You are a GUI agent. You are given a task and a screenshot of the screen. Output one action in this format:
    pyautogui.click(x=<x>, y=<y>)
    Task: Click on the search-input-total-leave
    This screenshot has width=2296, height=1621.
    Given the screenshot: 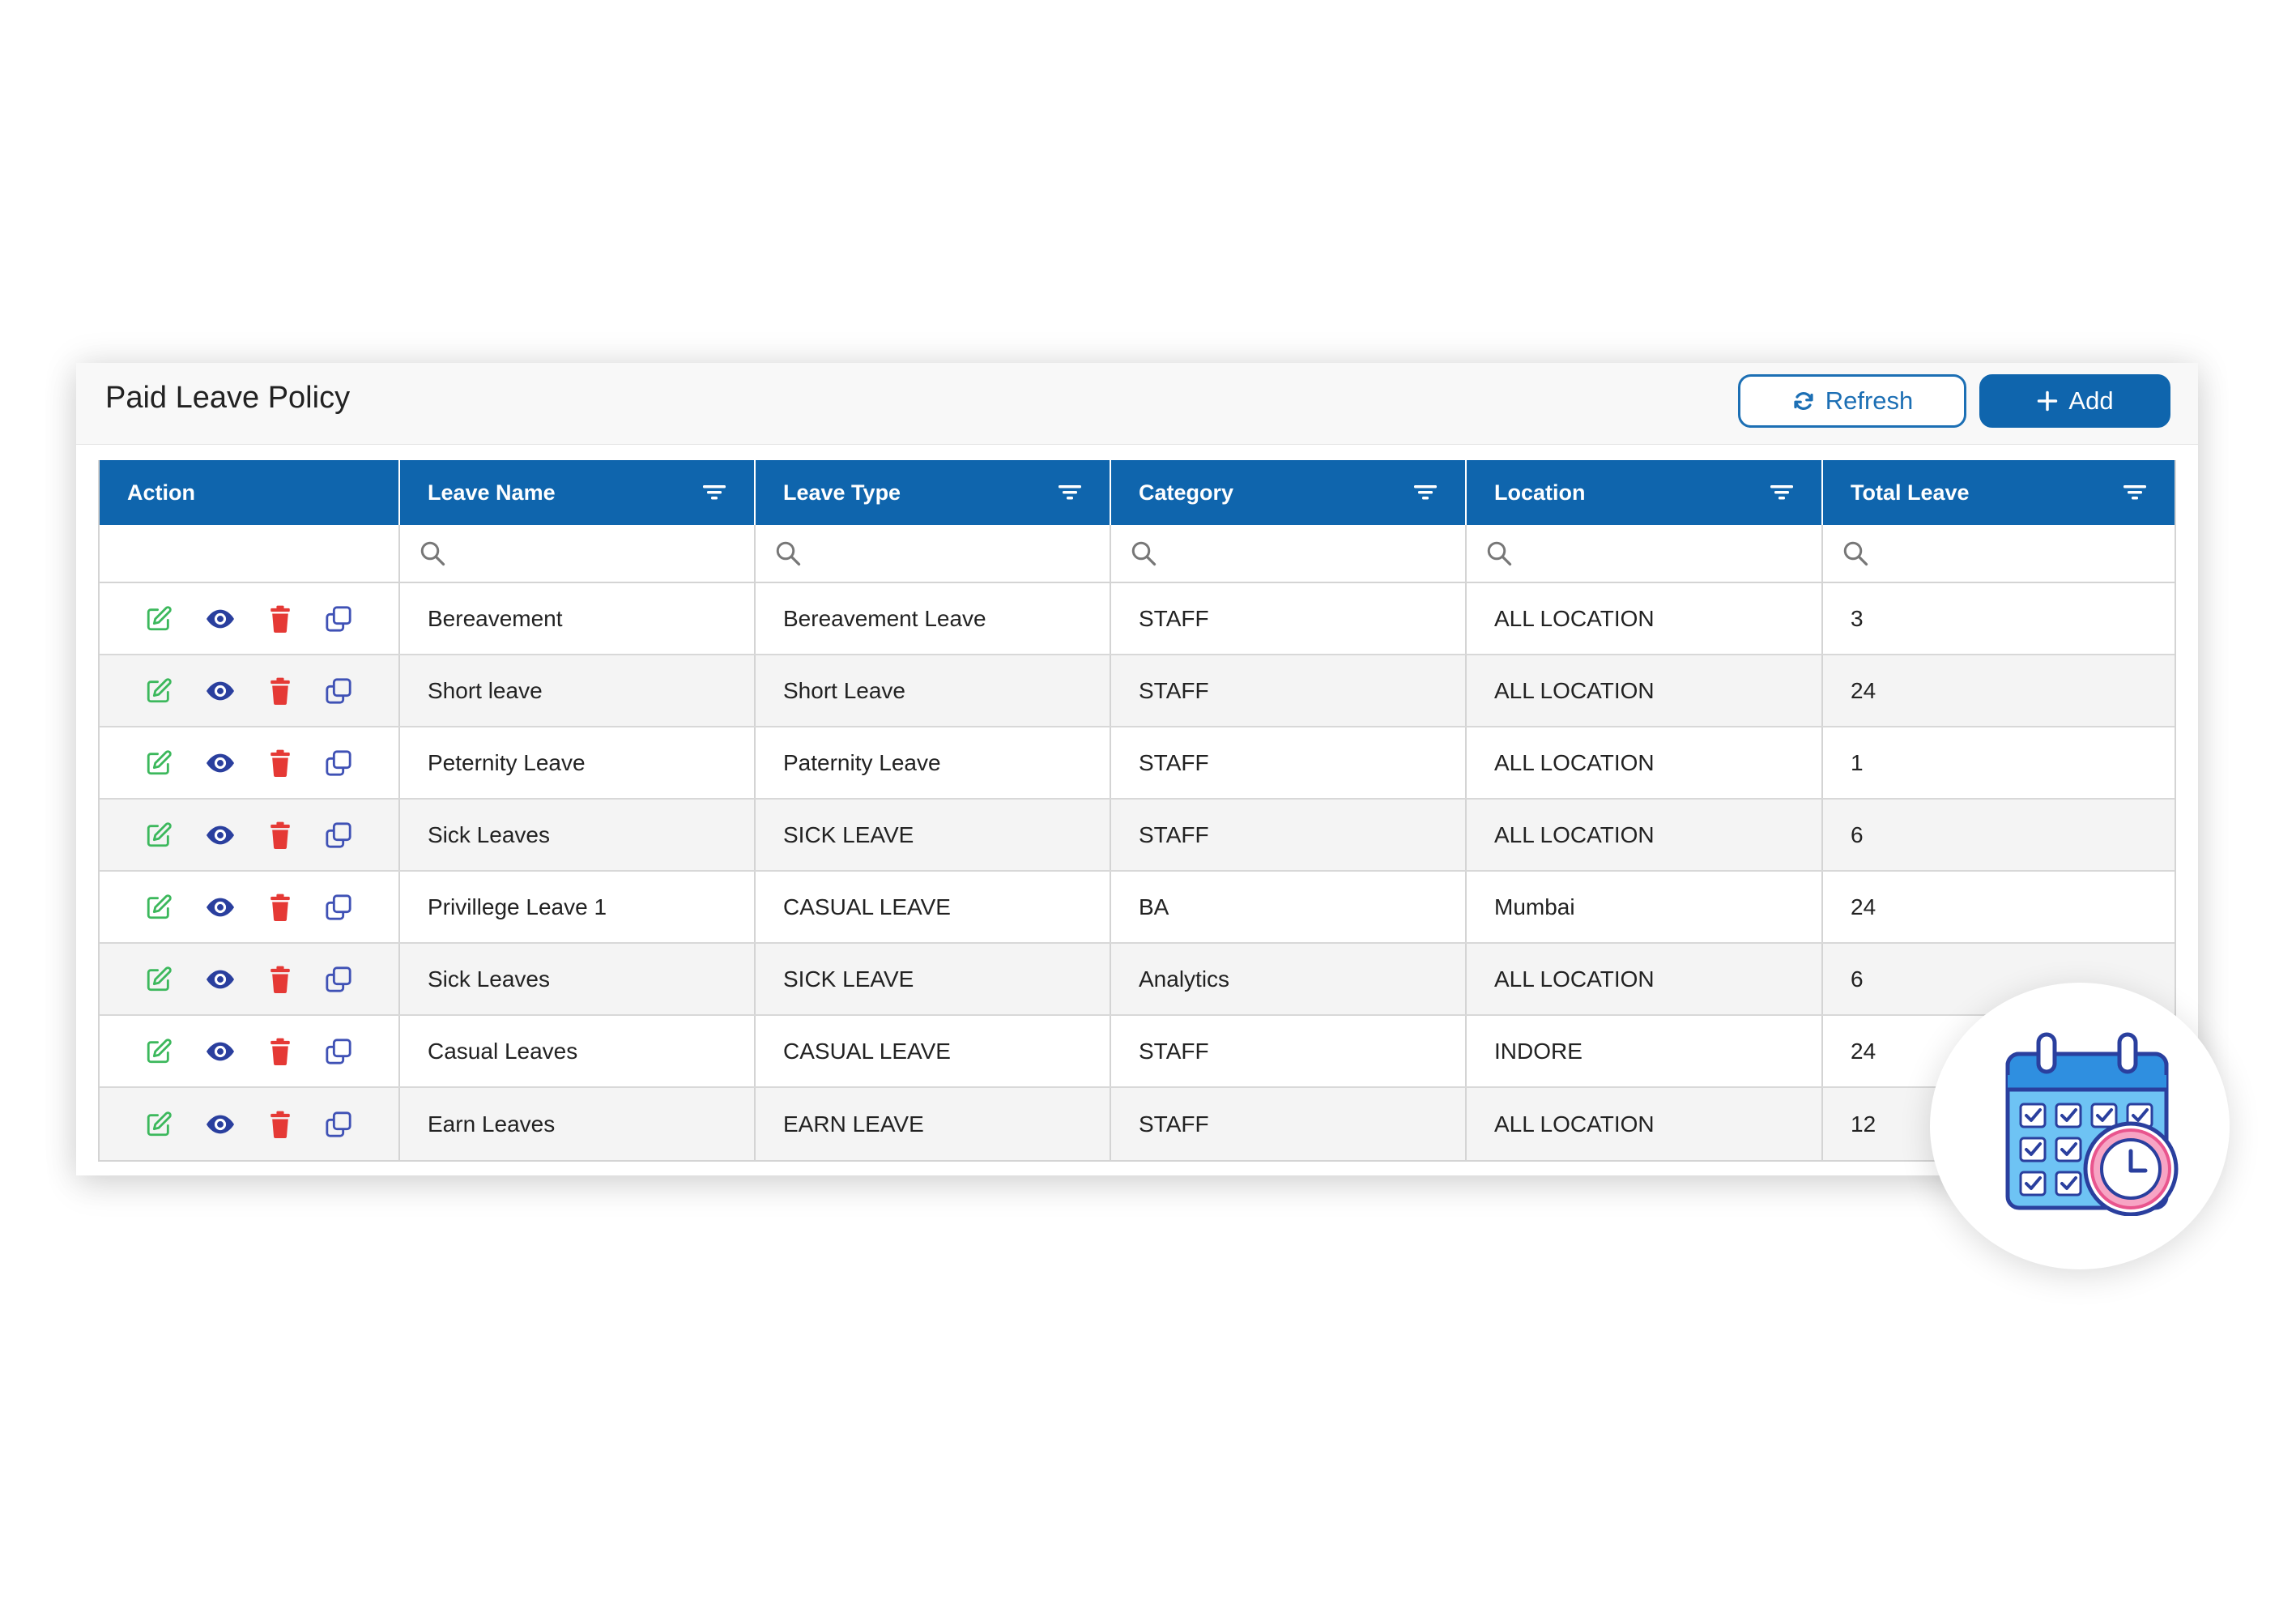 What is the action you would take?
    pyautogui.click(x=1999, y=553)
    